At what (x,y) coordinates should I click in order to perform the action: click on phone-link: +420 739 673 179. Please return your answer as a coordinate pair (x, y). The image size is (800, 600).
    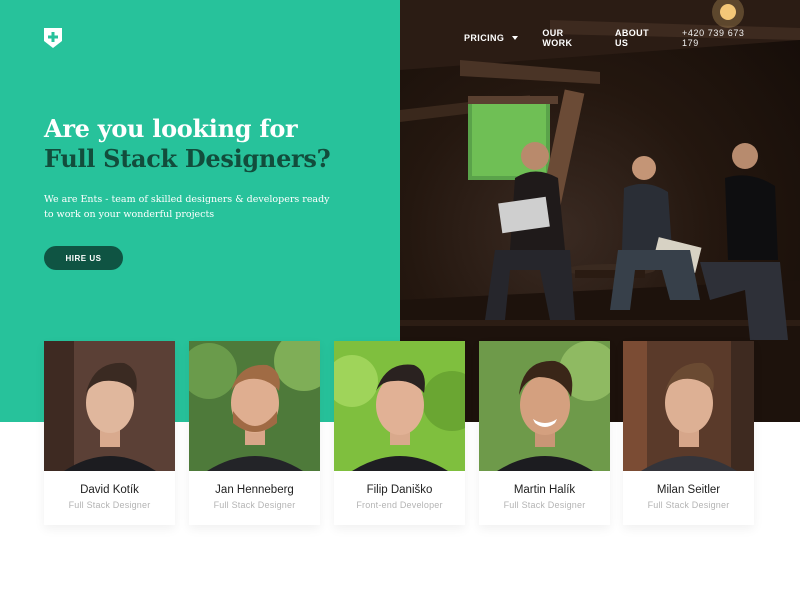
    Looking at the image, I should click on (719, 38).